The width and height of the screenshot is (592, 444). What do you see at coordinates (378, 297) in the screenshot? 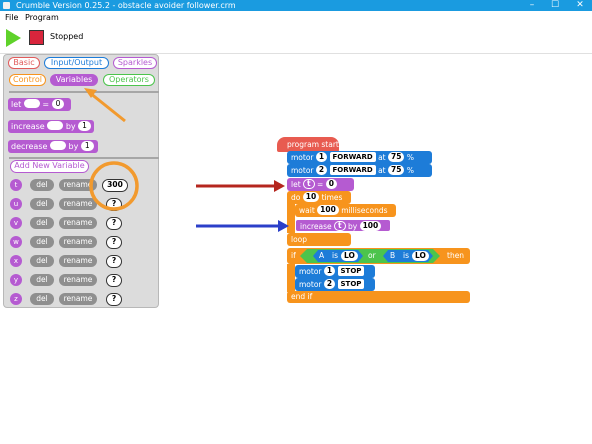
I see `end-if-block: end if` at bounding box center [378, 297].